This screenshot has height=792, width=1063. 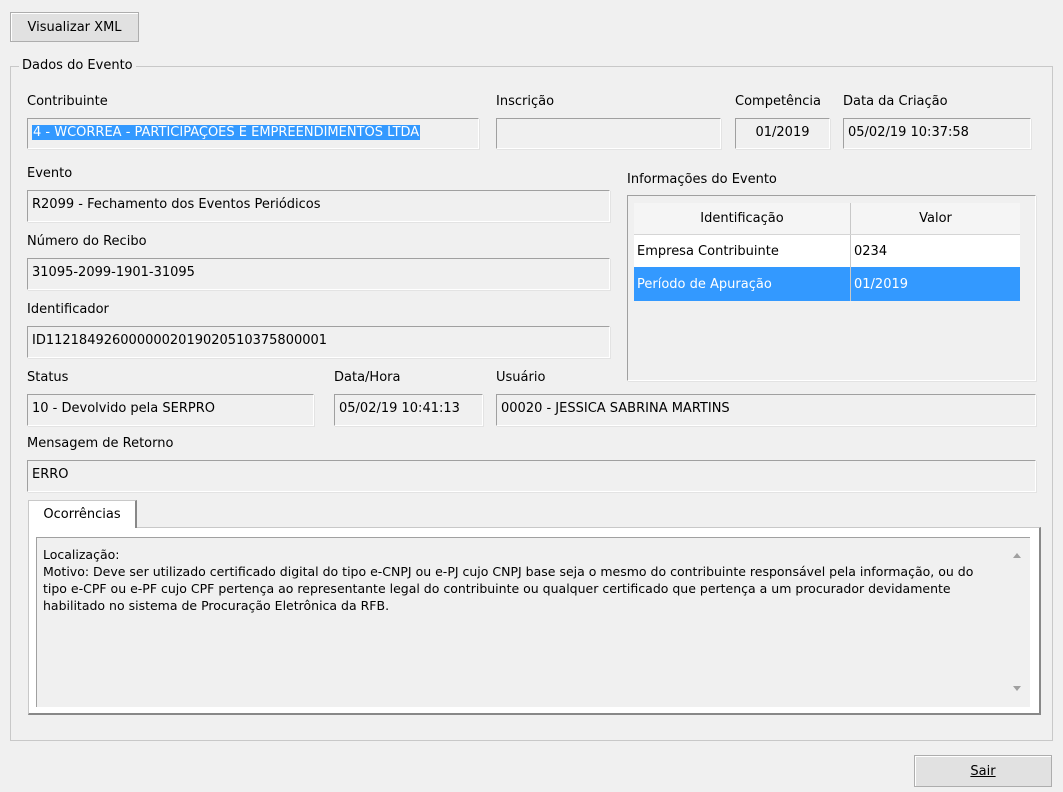 What do you see at coordinates (937, 133) in the screenshot?
I see `data-criacao-field: 05/02/19 10:37:58` at bounding box center [937, 133].